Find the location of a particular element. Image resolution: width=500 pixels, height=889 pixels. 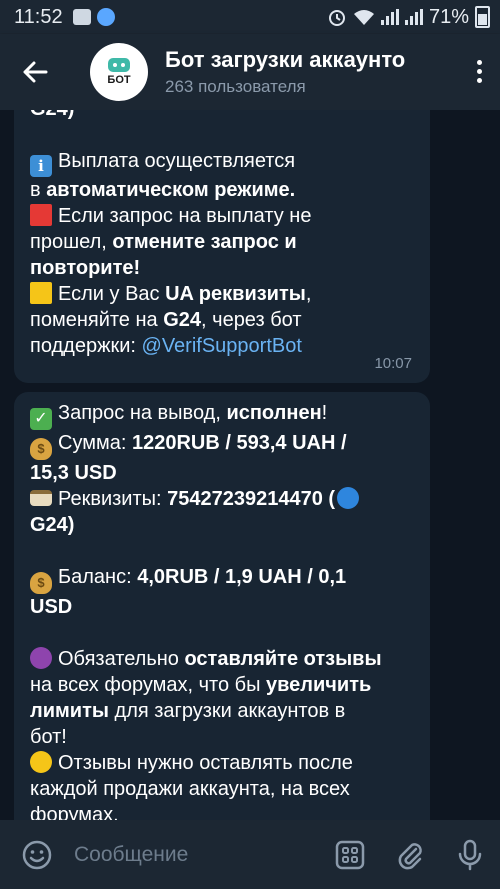

gallery-notification-icon is located at coordinates (81, 17).